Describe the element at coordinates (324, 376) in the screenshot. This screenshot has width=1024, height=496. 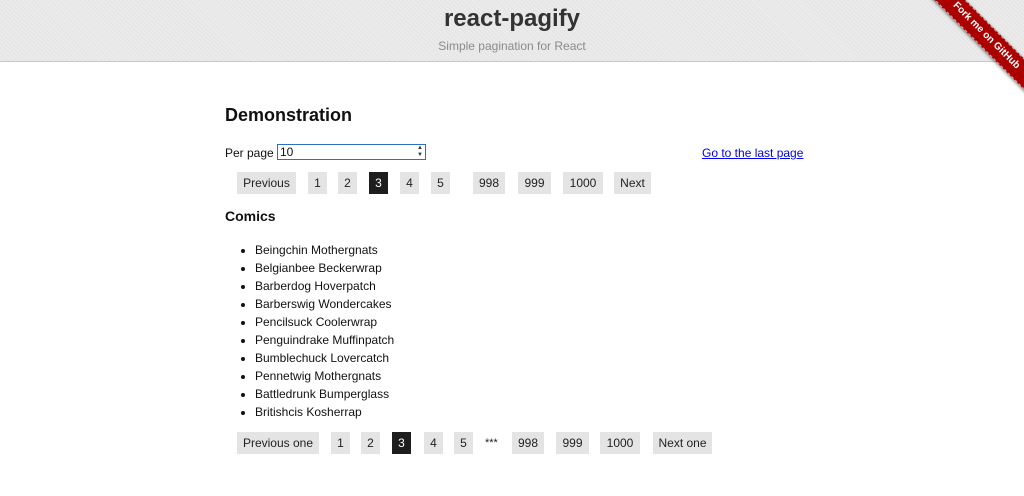
I see `list-item: Pennetwig Mothergnats` at that location.